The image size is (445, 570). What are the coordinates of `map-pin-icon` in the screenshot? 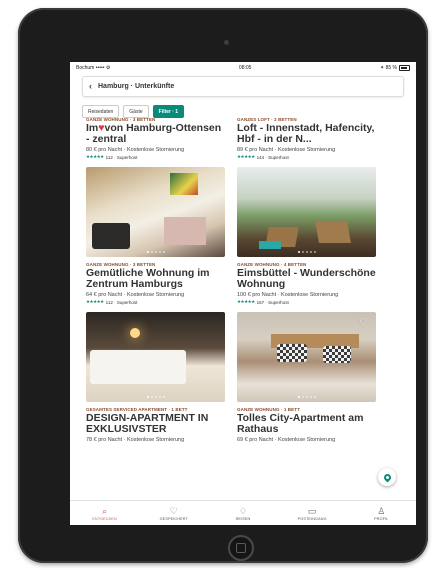 It's located at (387, 477).